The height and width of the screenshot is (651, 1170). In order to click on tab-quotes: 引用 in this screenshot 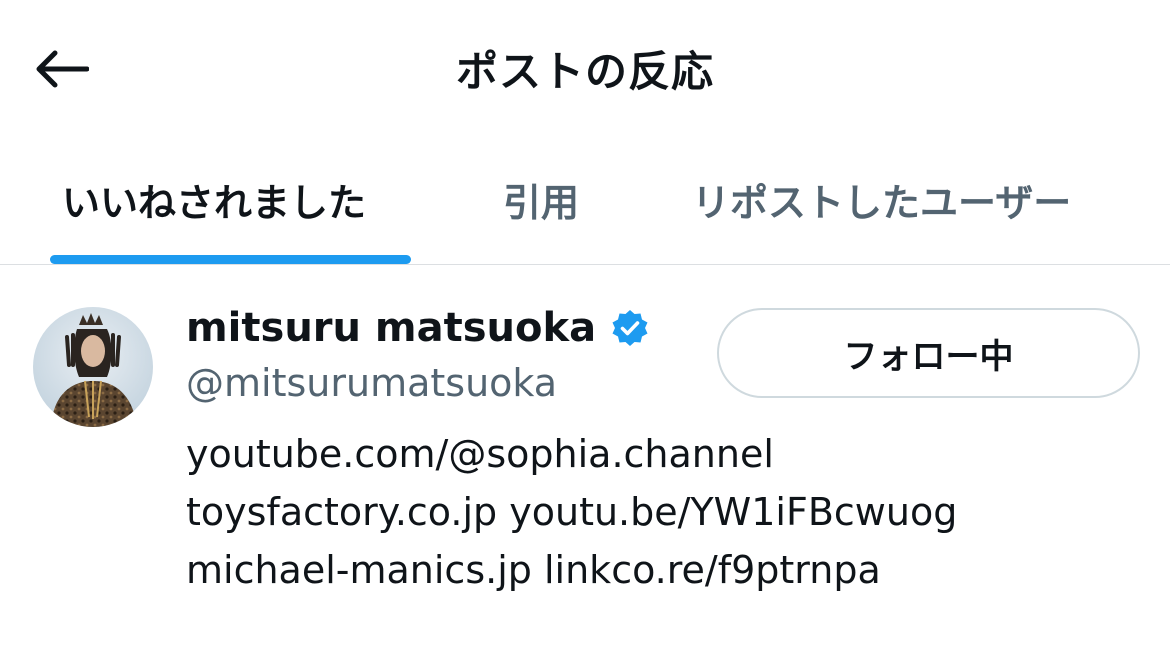, I will do `click(541, 199)`.